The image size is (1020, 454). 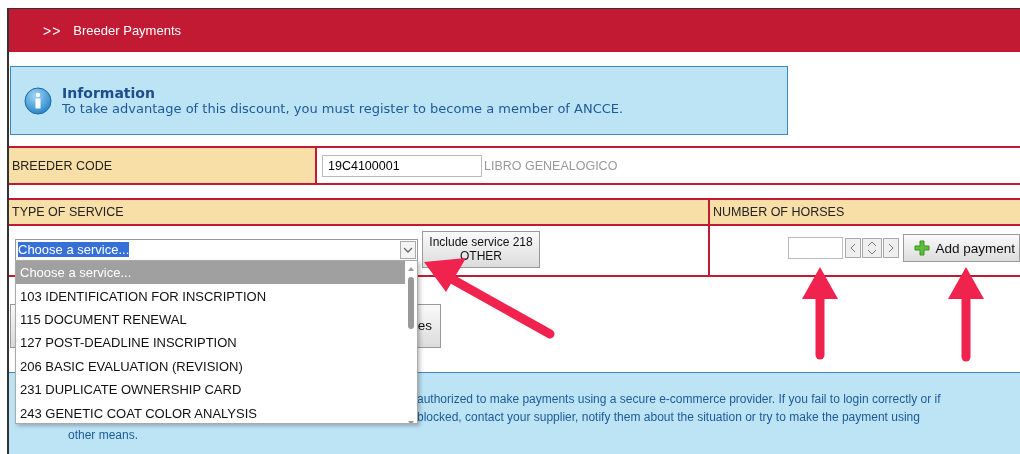 What do you see at coordinates (210, 296) in the screenshot?
I see `dropdown-option: 103 IDENTIFICATION FOR INSCRIPTION` at bounding box center [210, 296].